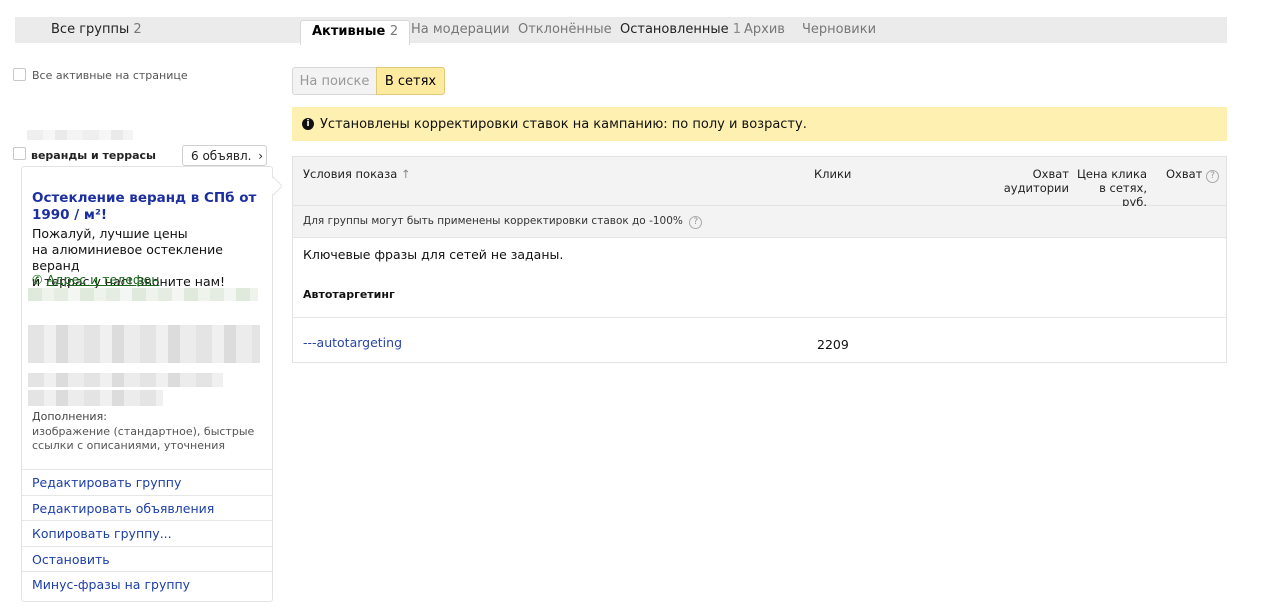 Image resolution: width=1280 pixels, height=612 pixels. I want to click on tab-all-groups-count: 2, so click(137, 29).